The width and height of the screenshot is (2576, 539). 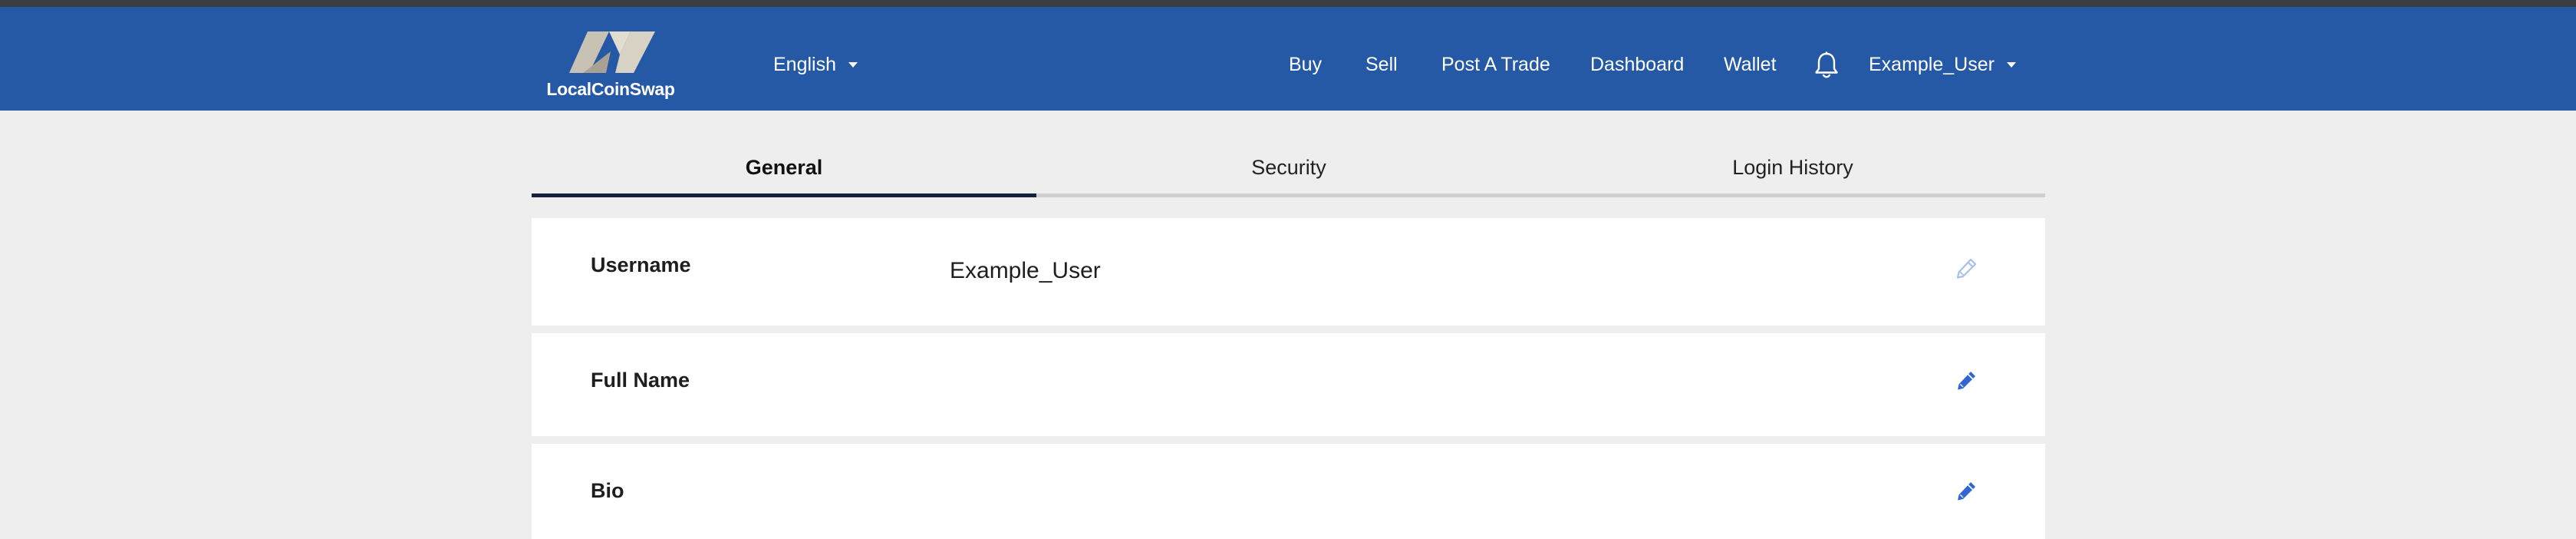 What do you see at coordinates (1305, 64) in the screenshot?
I see `nav-buy: Buy` at bounding box center [1305, 64].